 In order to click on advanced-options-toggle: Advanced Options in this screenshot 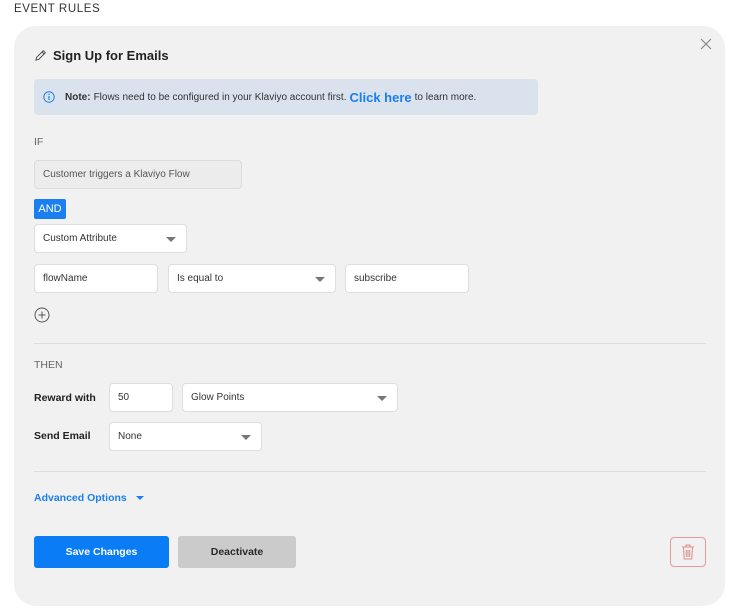, I will do `click(89, 498)`.